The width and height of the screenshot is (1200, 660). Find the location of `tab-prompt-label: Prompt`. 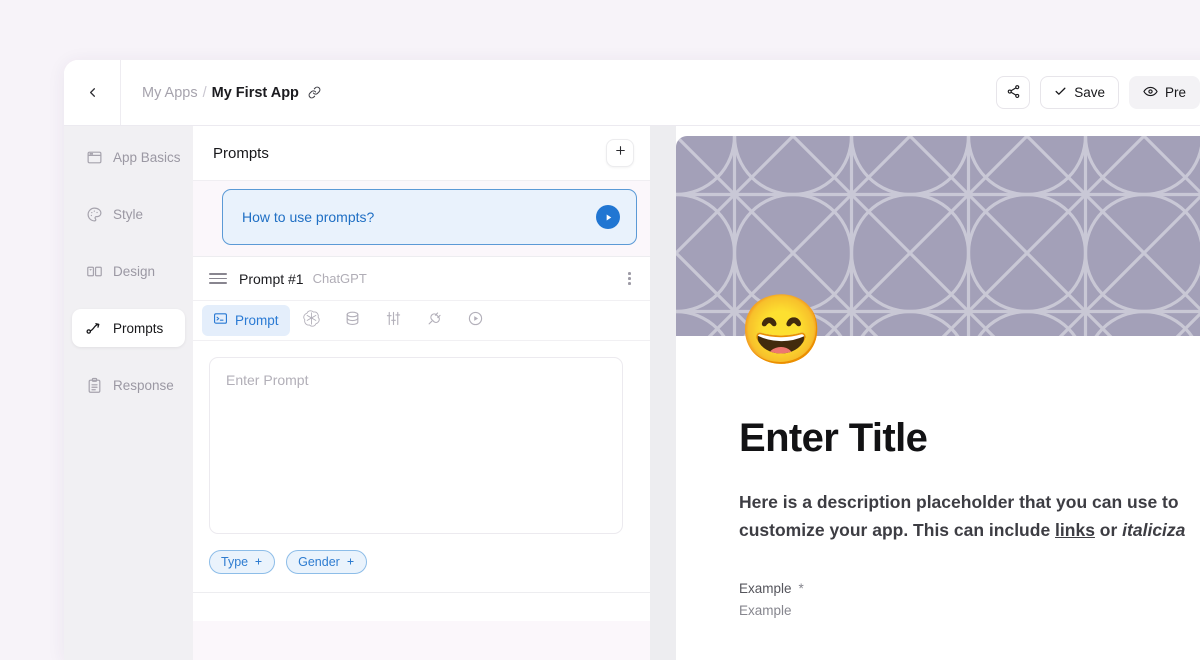

tab-prompt-label: Prompt is located at coordinates (257, 320).